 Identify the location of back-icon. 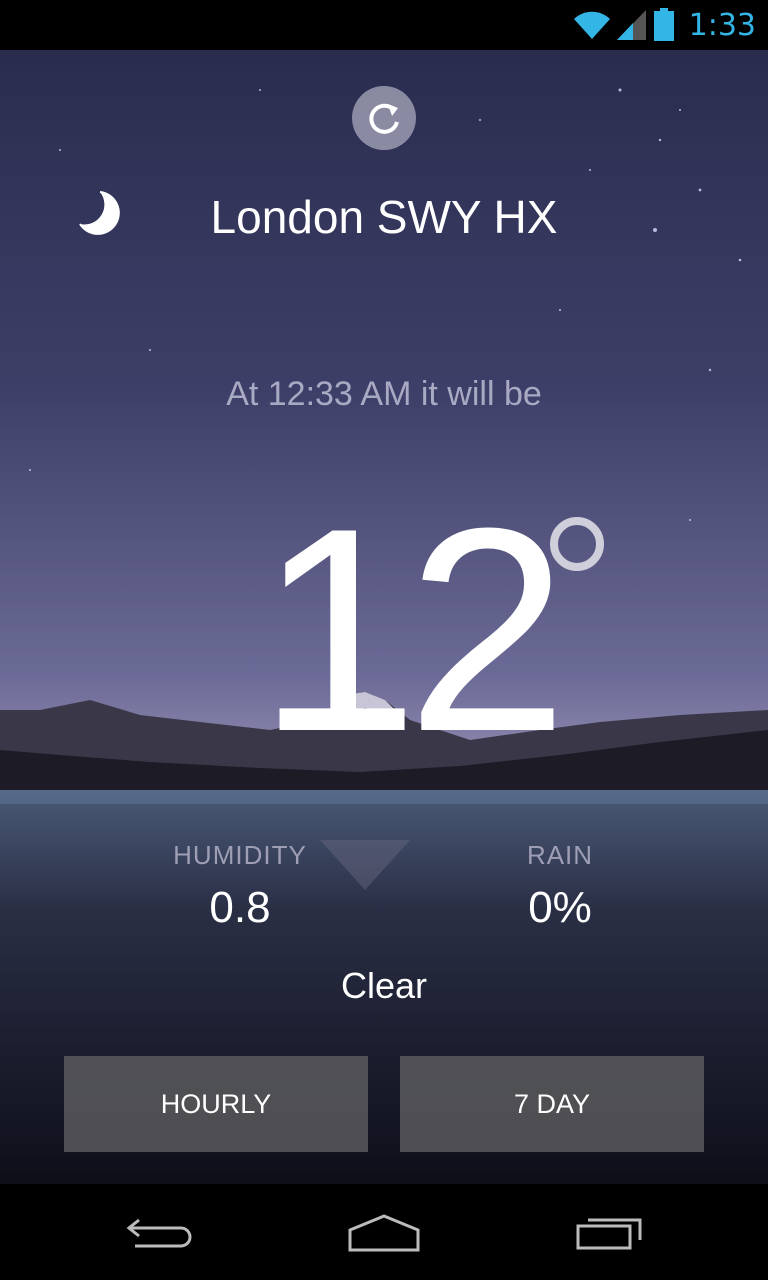
(159, 1233).